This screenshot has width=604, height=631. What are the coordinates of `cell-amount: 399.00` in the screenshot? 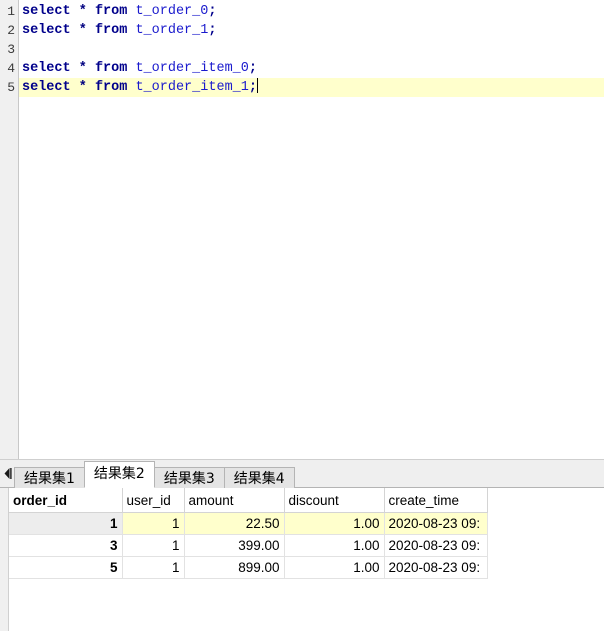 It's located at (234, 545).